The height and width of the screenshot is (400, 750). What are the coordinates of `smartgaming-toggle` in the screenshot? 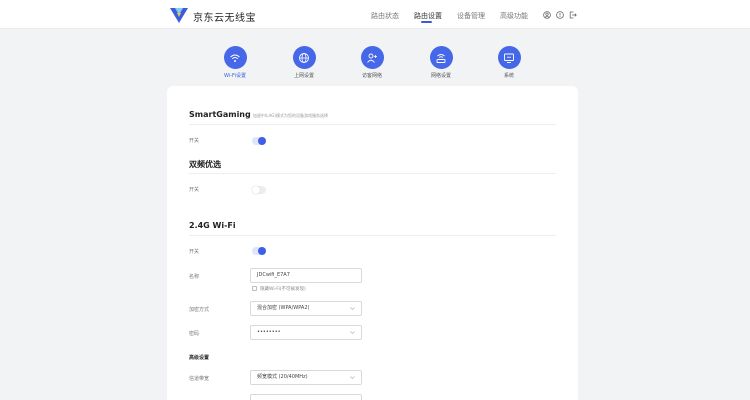 It's located at (259, 141).